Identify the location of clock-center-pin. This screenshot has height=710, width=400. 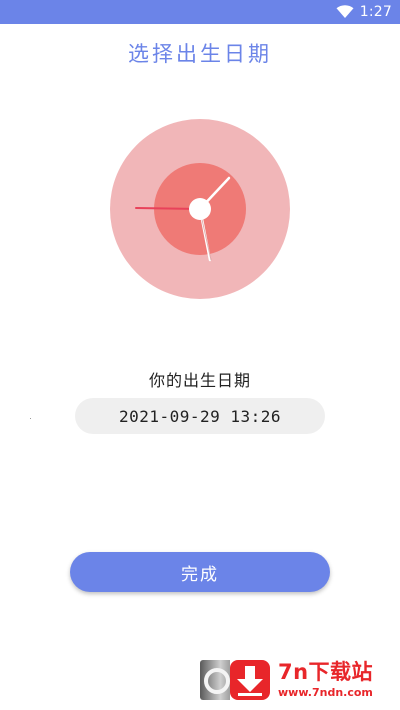
(200, 209).